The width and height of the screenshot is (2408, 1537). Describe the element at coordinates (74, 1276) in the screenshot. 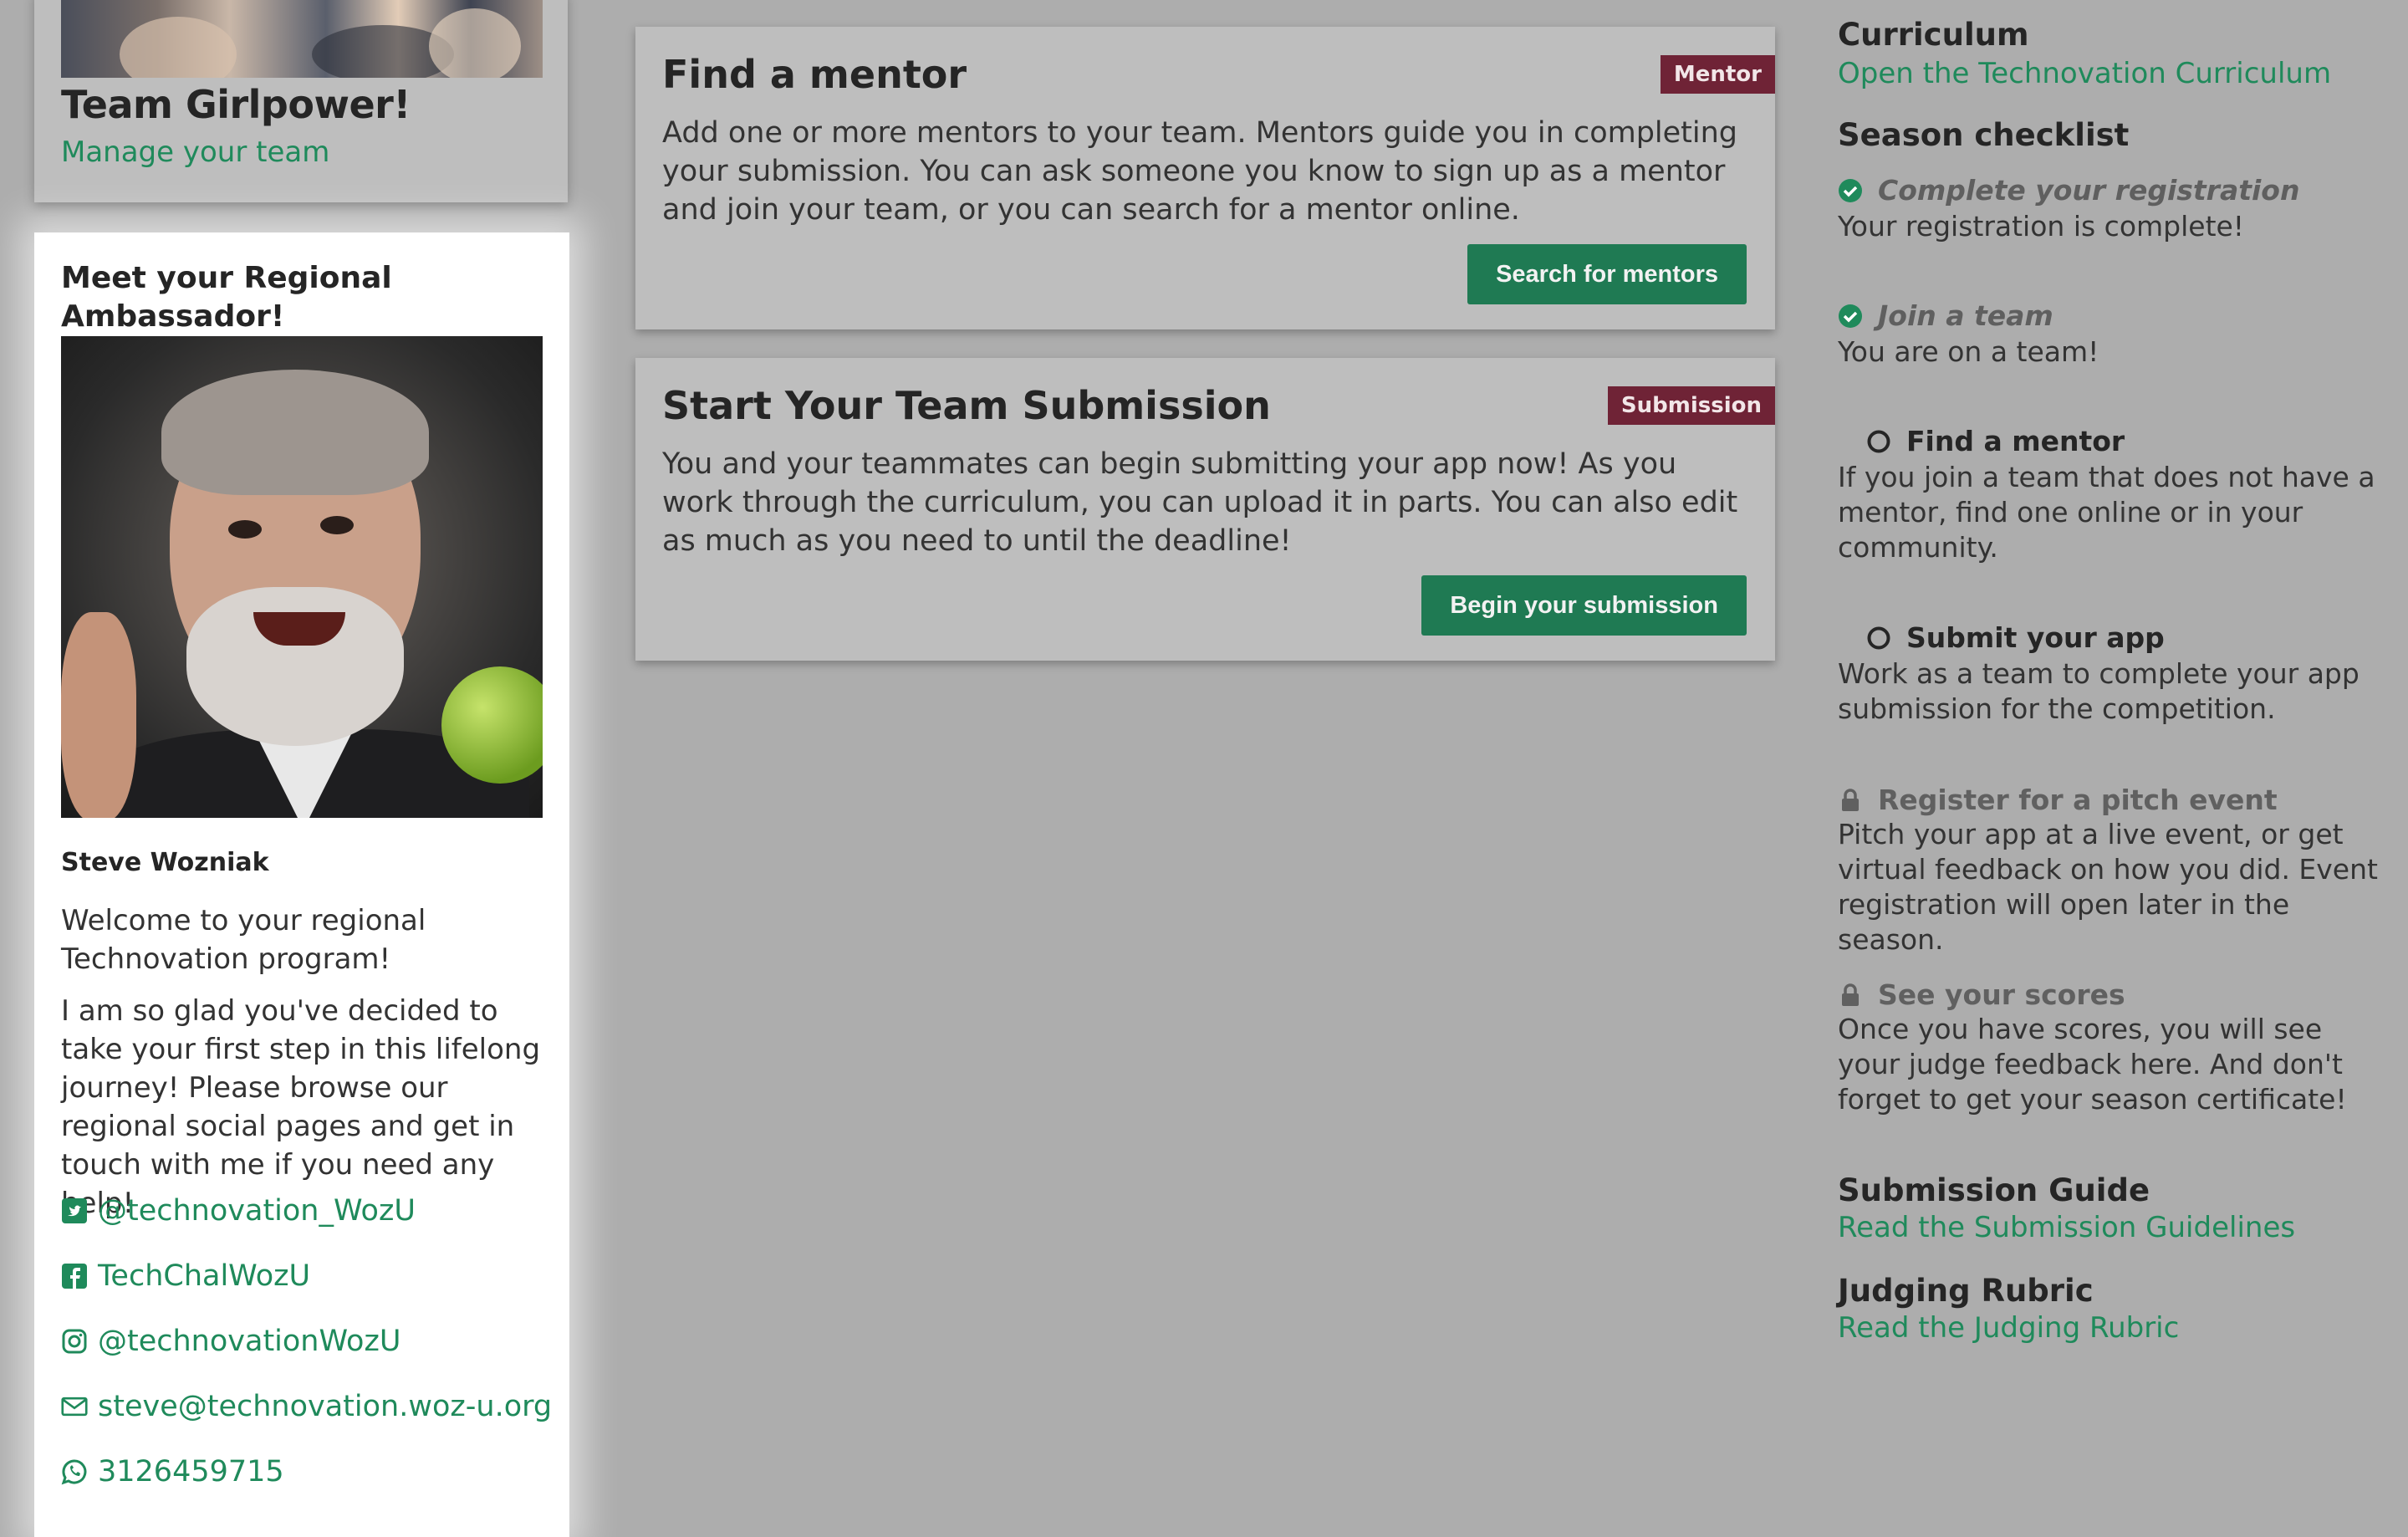

I see `facebook-icon` at that location.